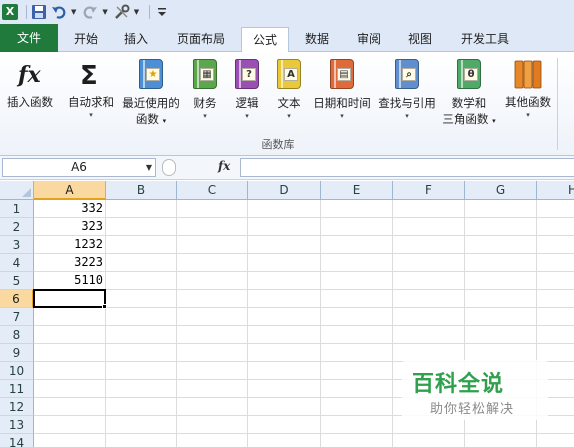 This screenshot has height=447, width=574. Describe the element at coordinates (555, 281) in the screenshot. I see `cell-h5` at that location.